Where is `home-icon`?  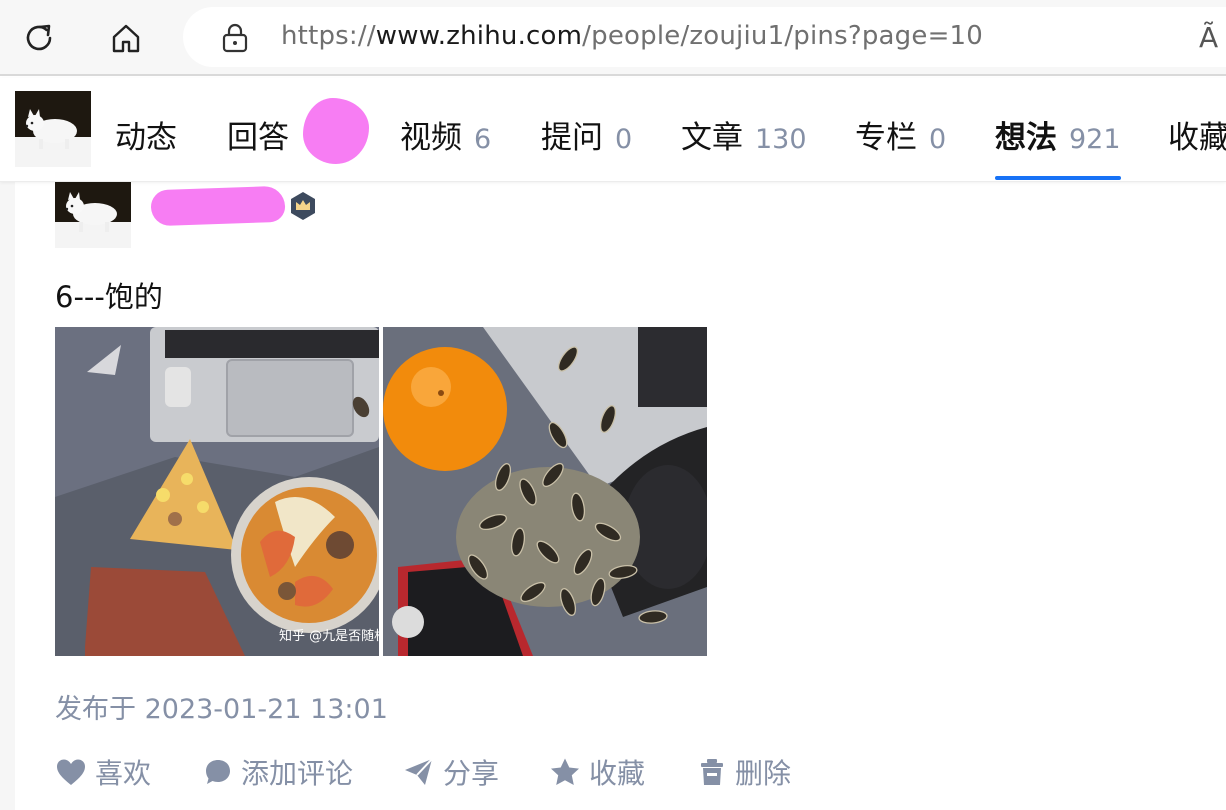 home-icon is located at coordinates (126, 38).